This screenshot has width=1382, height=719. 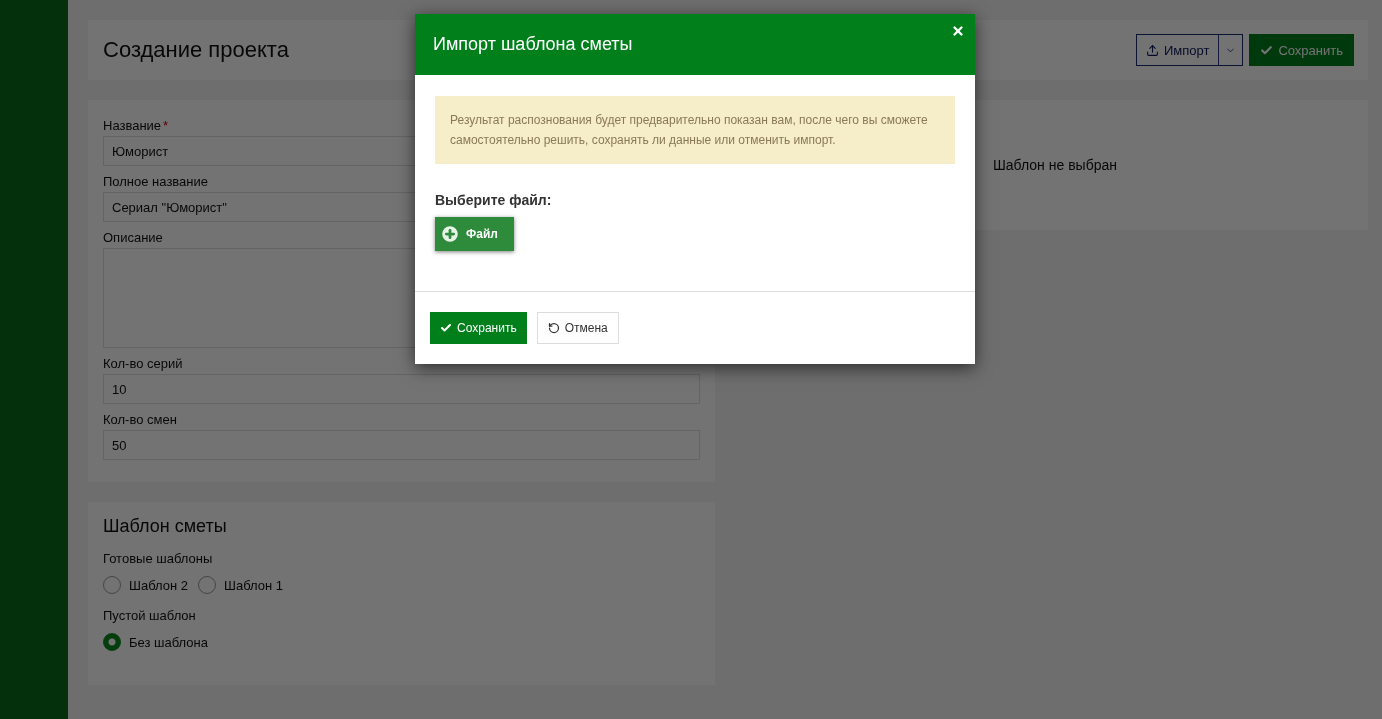 What do you see at coordinates (695, 130) in the screenshot?
I see `info-alert: Результат распознования будет предварительно показан вам, после чего вы сможете самостоятельно решить, сохранять ли данные или отменить импорт.` at bounding box center [695, 130].